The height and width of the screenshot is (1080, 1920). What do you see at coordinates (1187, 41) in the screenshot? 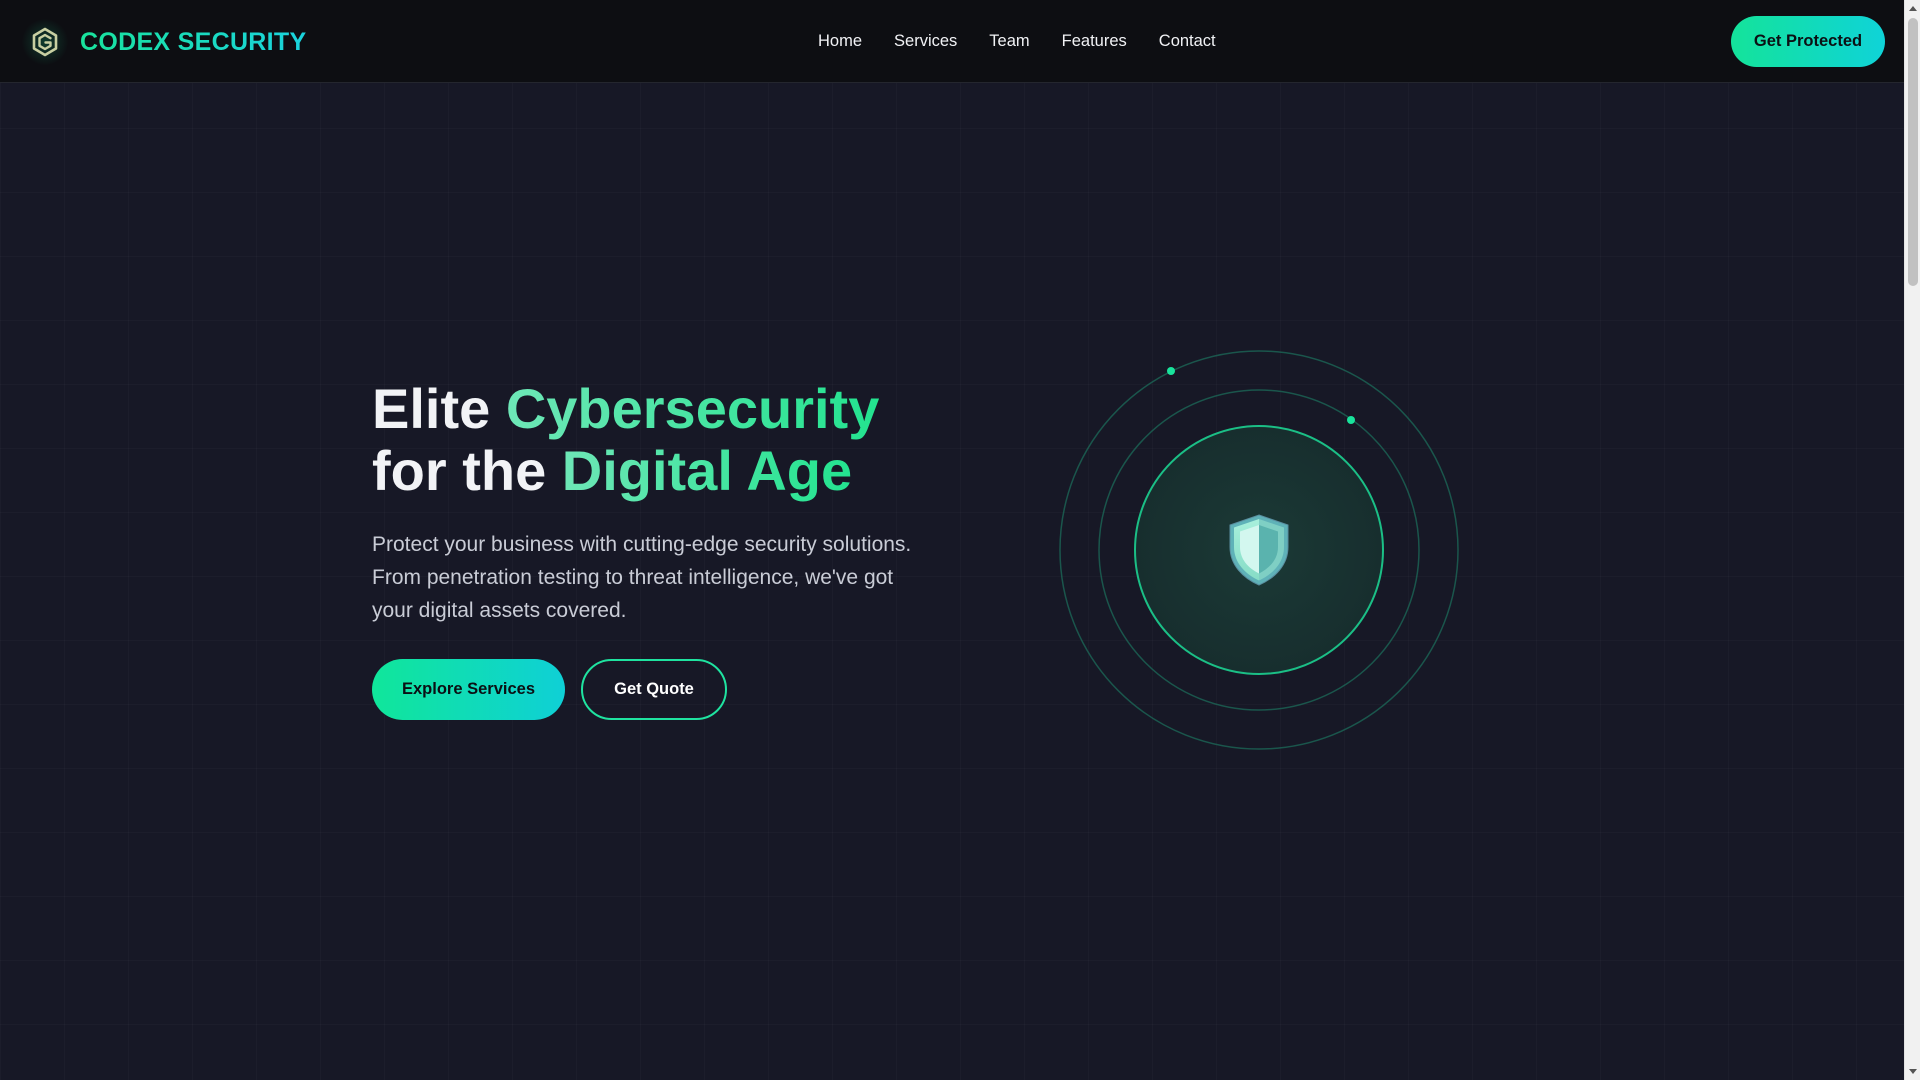
I see `nav-link-contact: Contact` at bounding box center [1187, 41].